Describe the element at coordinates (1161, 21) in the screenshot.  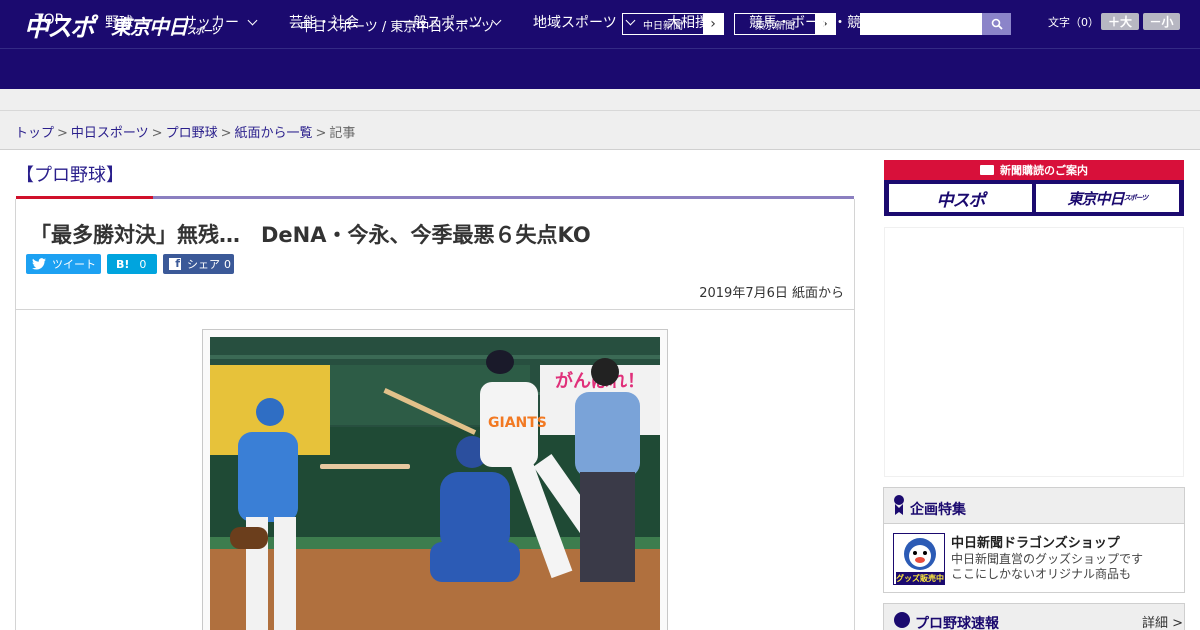
I see `font-smaller-button: －小` at that location.